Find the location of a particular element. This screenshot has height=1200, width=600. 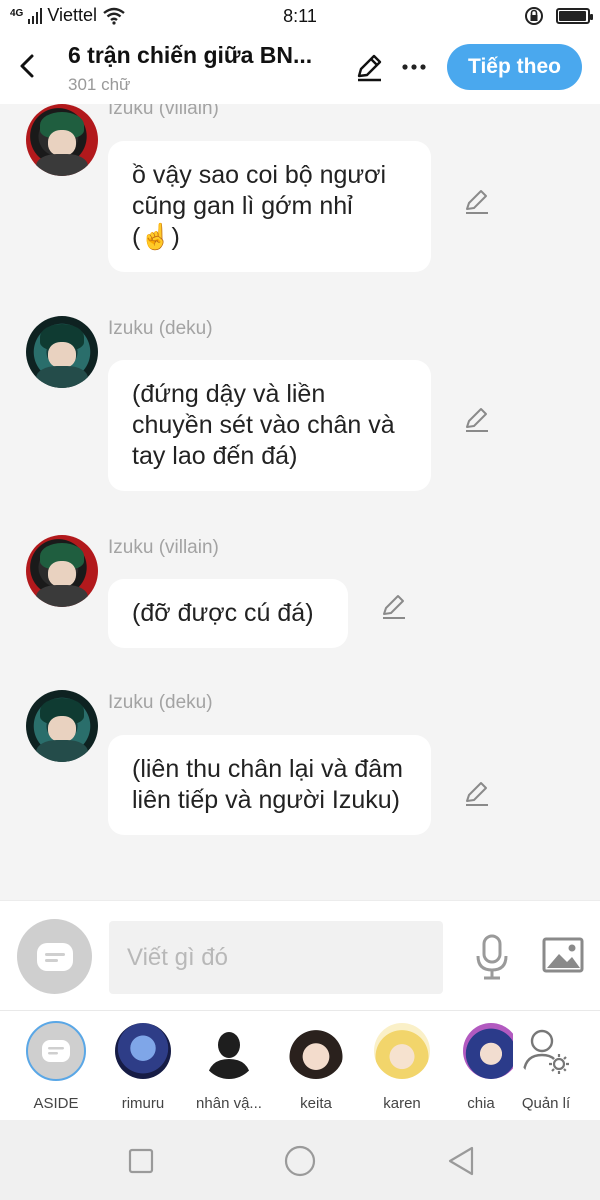

status-bar: 4G Viettel 8:11 is located at coordinates (300, 16).